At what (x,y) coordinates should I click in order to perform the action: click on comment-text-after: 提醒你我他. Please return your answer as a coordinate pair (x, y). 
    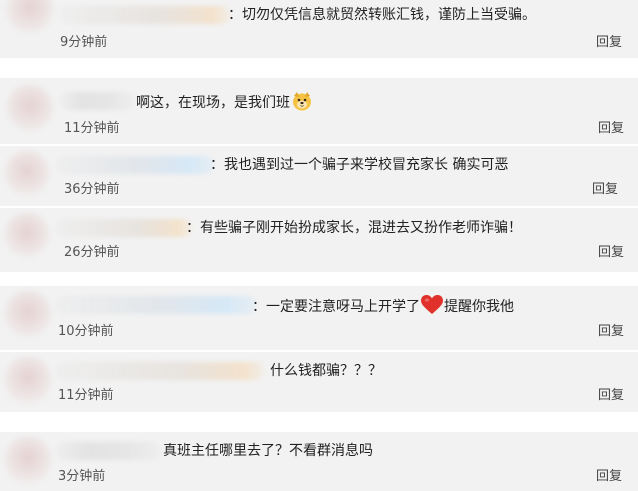
    Looking at the image, I should click on (479, 307).